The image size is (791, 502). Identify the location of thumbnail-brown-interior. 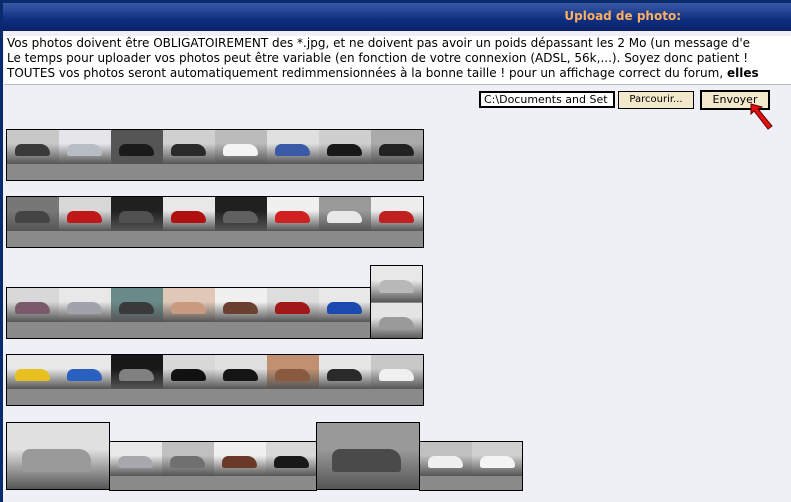
(293, 380).